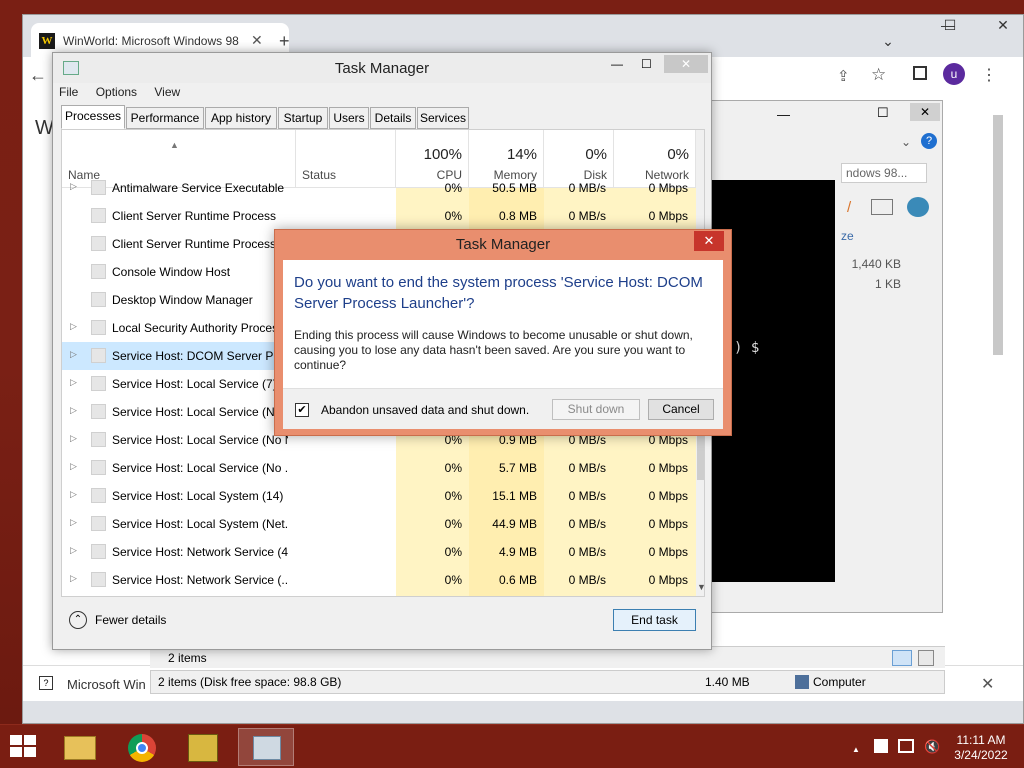 The width and height of the screenshot is (1024, 768). Describe the element at coordinates (241, 118) in the screenshot. I see `tab-app-history: App history` at that location.